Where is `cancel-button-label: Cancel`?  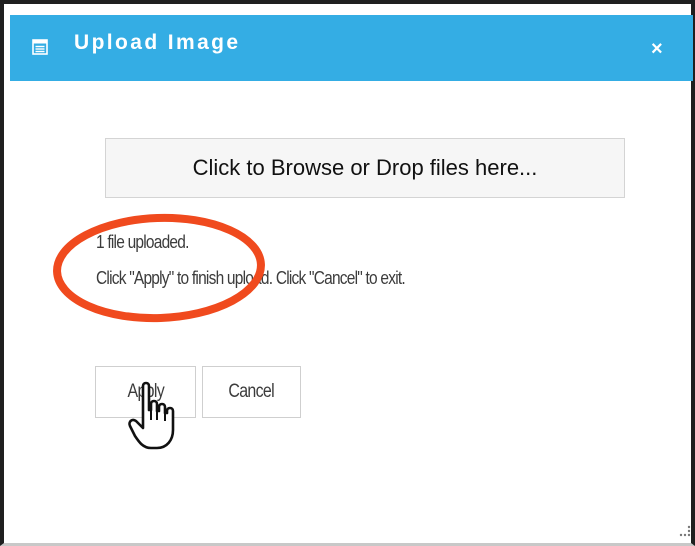
cancel-button-label: Cancel is located at coordinates (251, 391).